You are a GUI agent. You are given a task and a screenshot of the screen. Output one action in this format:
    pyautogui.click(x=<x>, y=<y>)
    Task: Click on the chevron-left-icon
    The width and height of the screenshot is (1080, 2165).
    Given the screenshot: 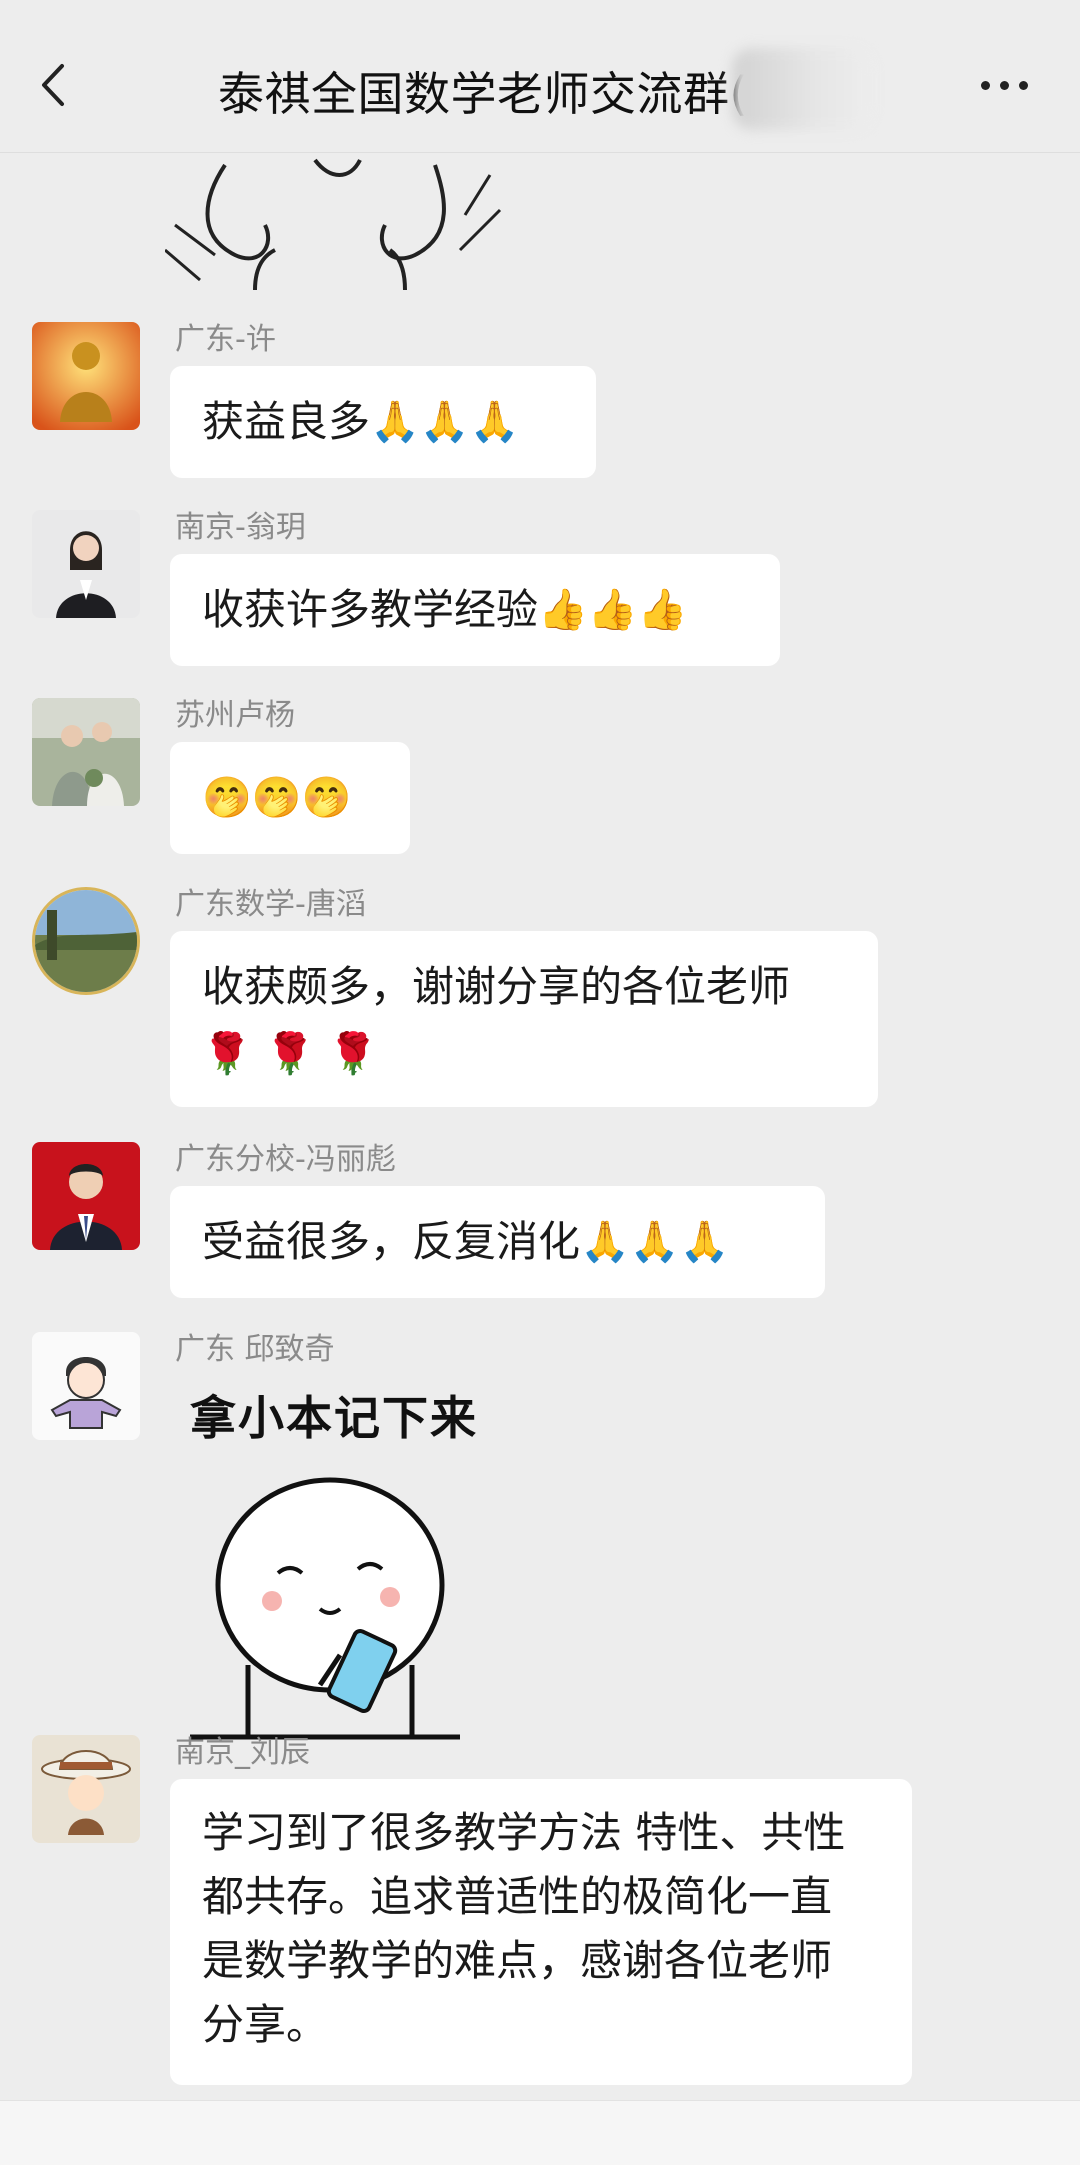 What is the action you would take?
    pyautogui.click(x=53, y=85)
    